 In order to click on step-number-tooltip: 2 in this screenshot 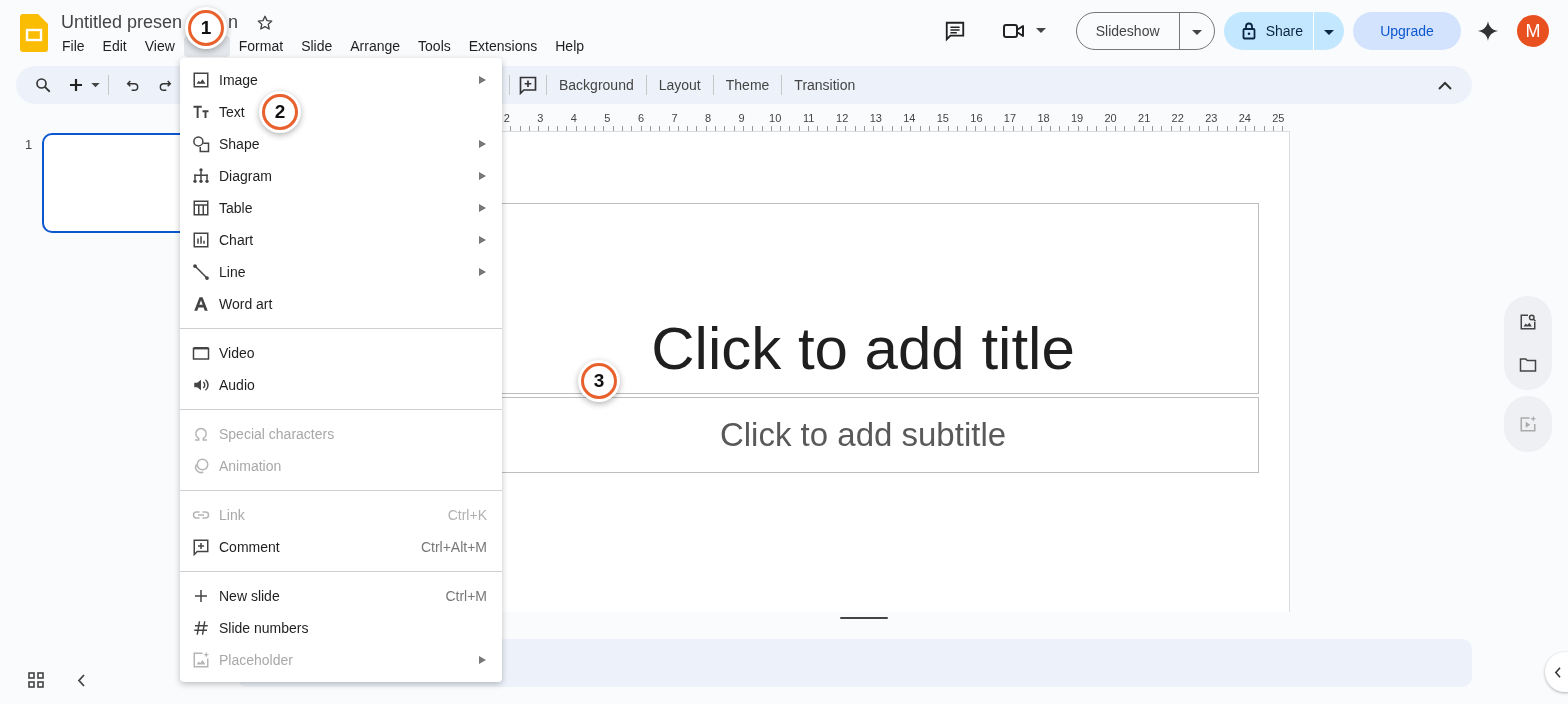, I will do `click(280, 112)`.